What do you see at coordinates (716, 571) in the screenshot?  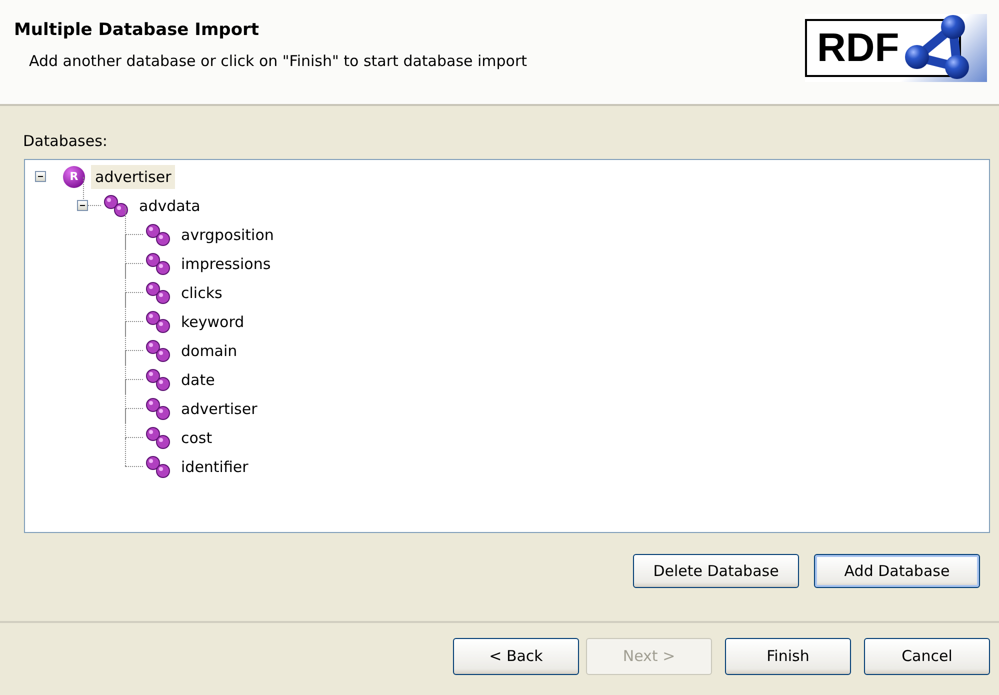 I see `delete-database-button: Delete Database` at bounding box center [716, 571].